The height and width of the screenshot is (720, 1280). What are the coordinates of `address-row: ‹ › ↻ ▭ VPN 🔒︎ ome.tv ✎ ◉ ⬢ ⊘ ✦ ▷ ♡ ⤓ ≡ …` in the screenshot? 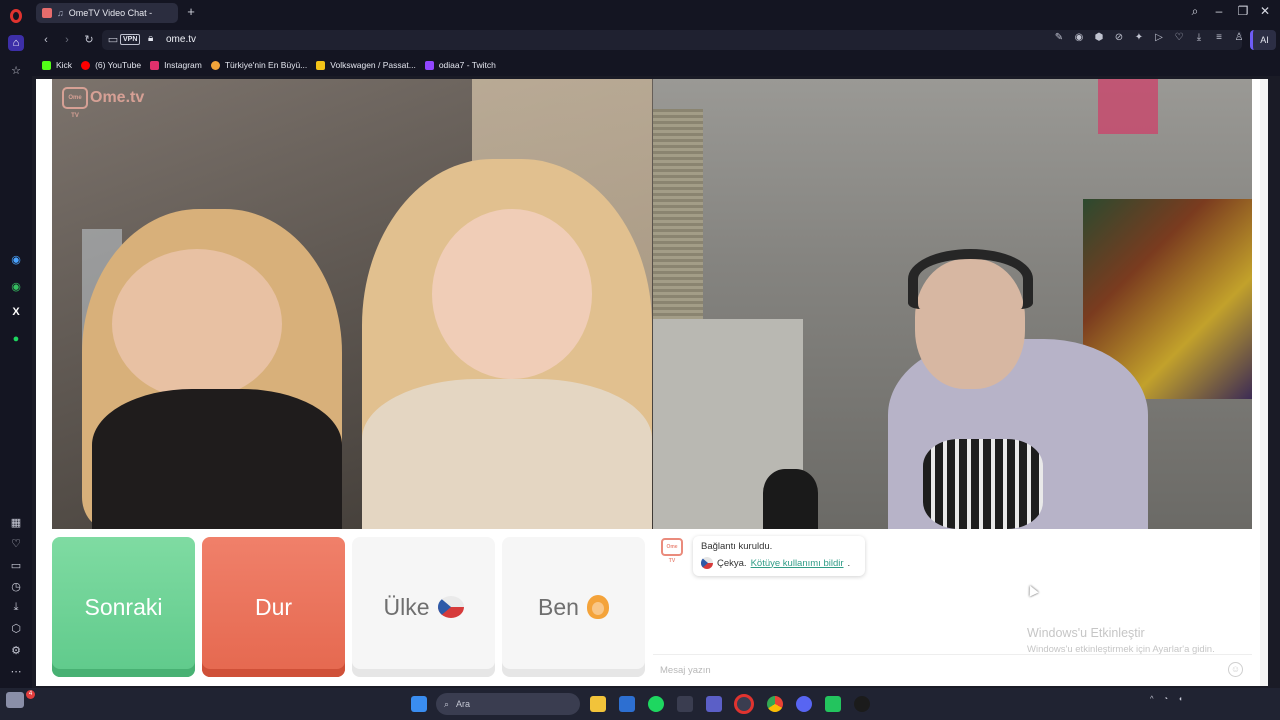 It's located at (656, 40).